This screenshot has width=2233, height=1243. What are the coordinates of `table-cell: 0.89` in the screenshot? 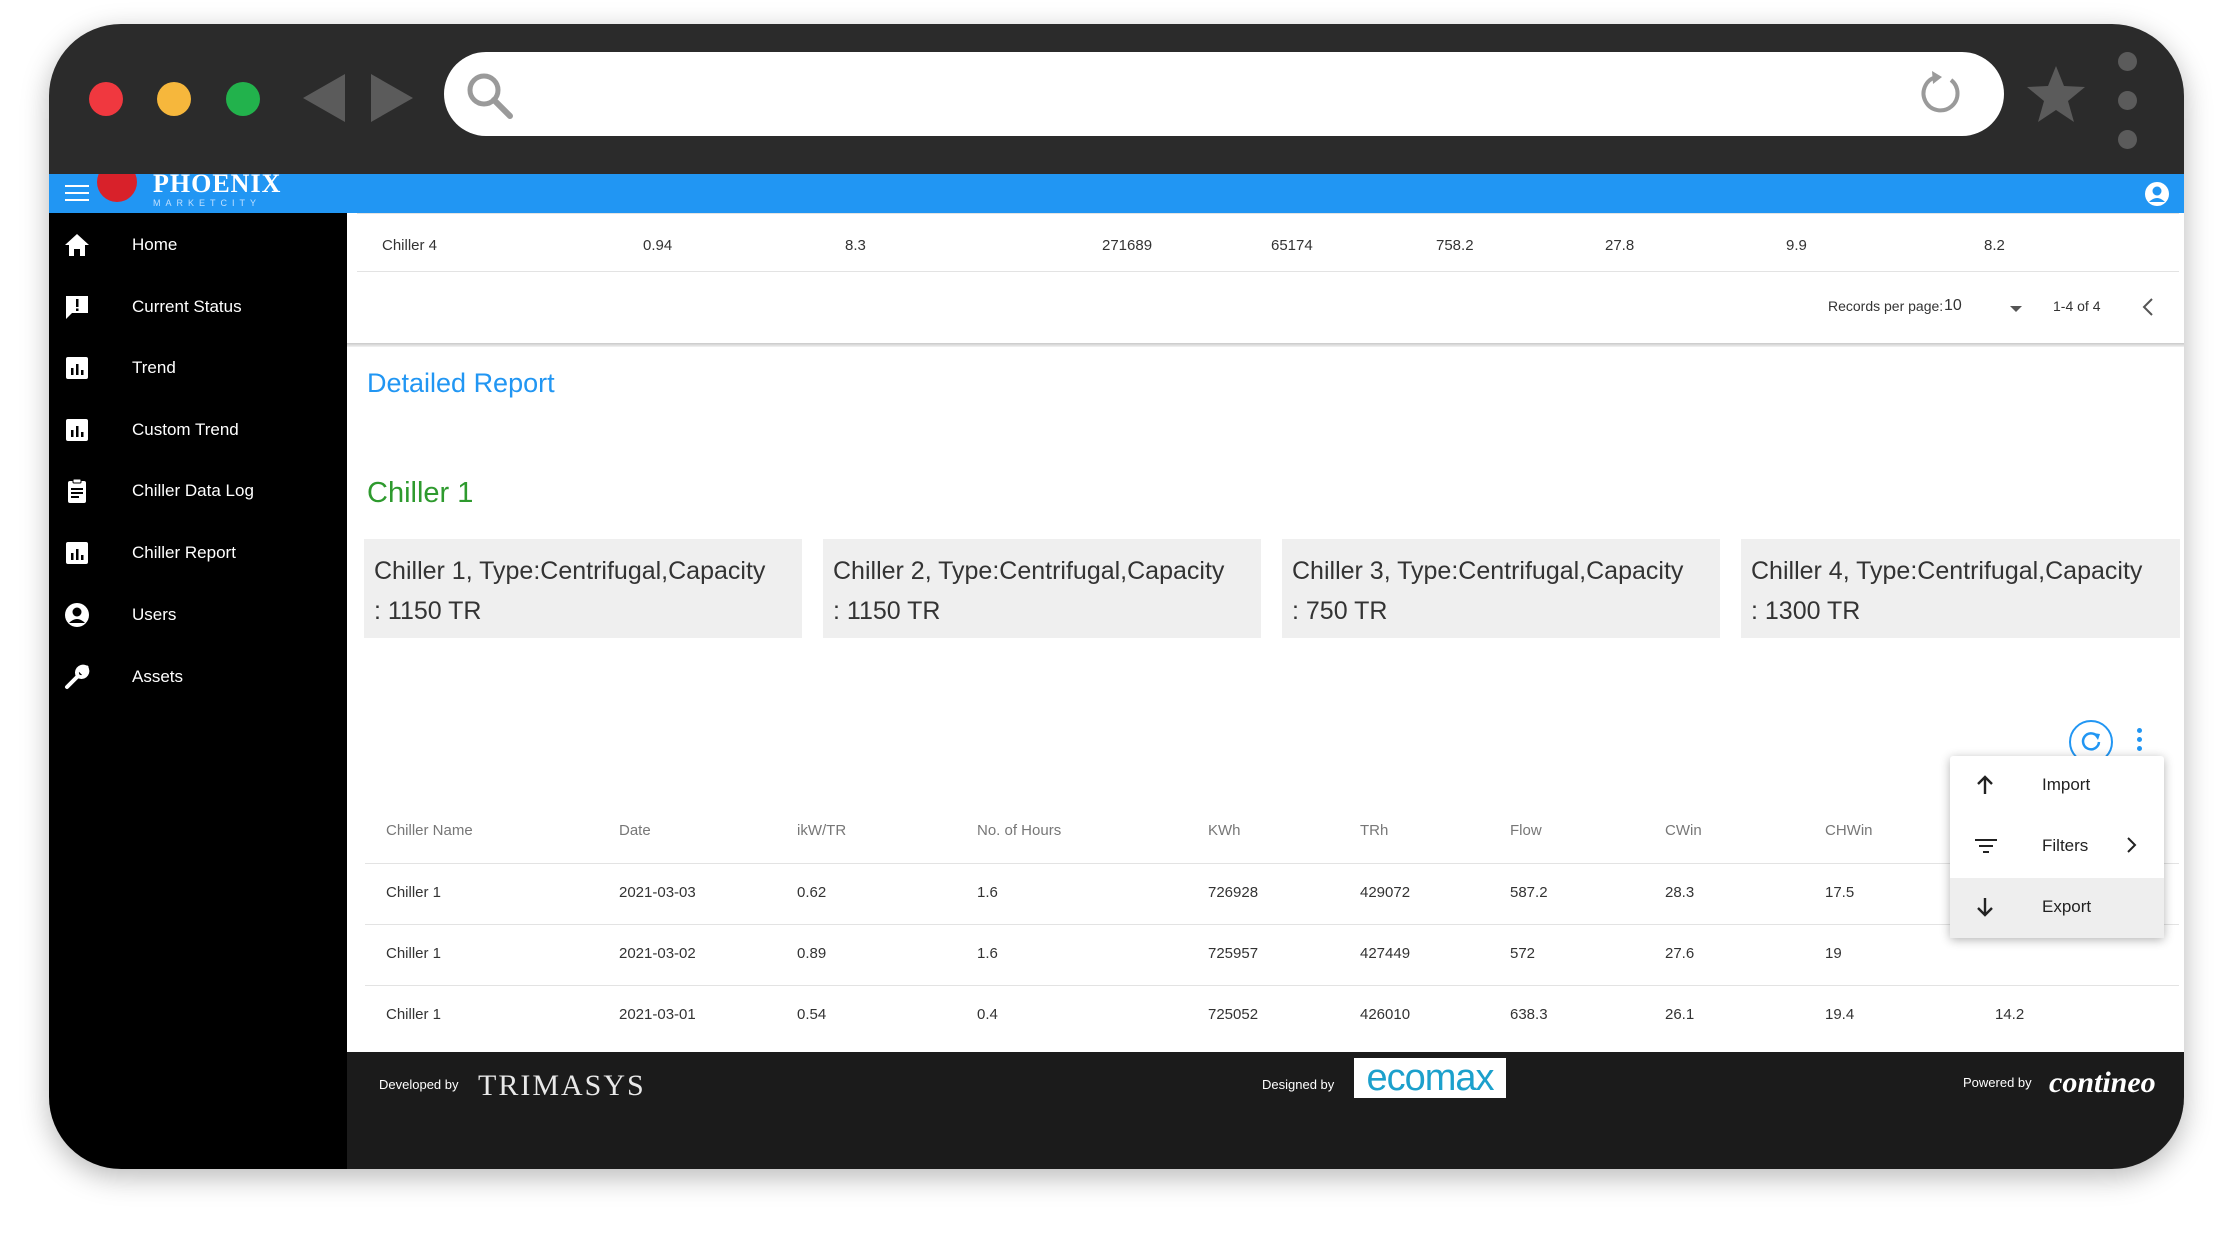 It's located at (812, 953).